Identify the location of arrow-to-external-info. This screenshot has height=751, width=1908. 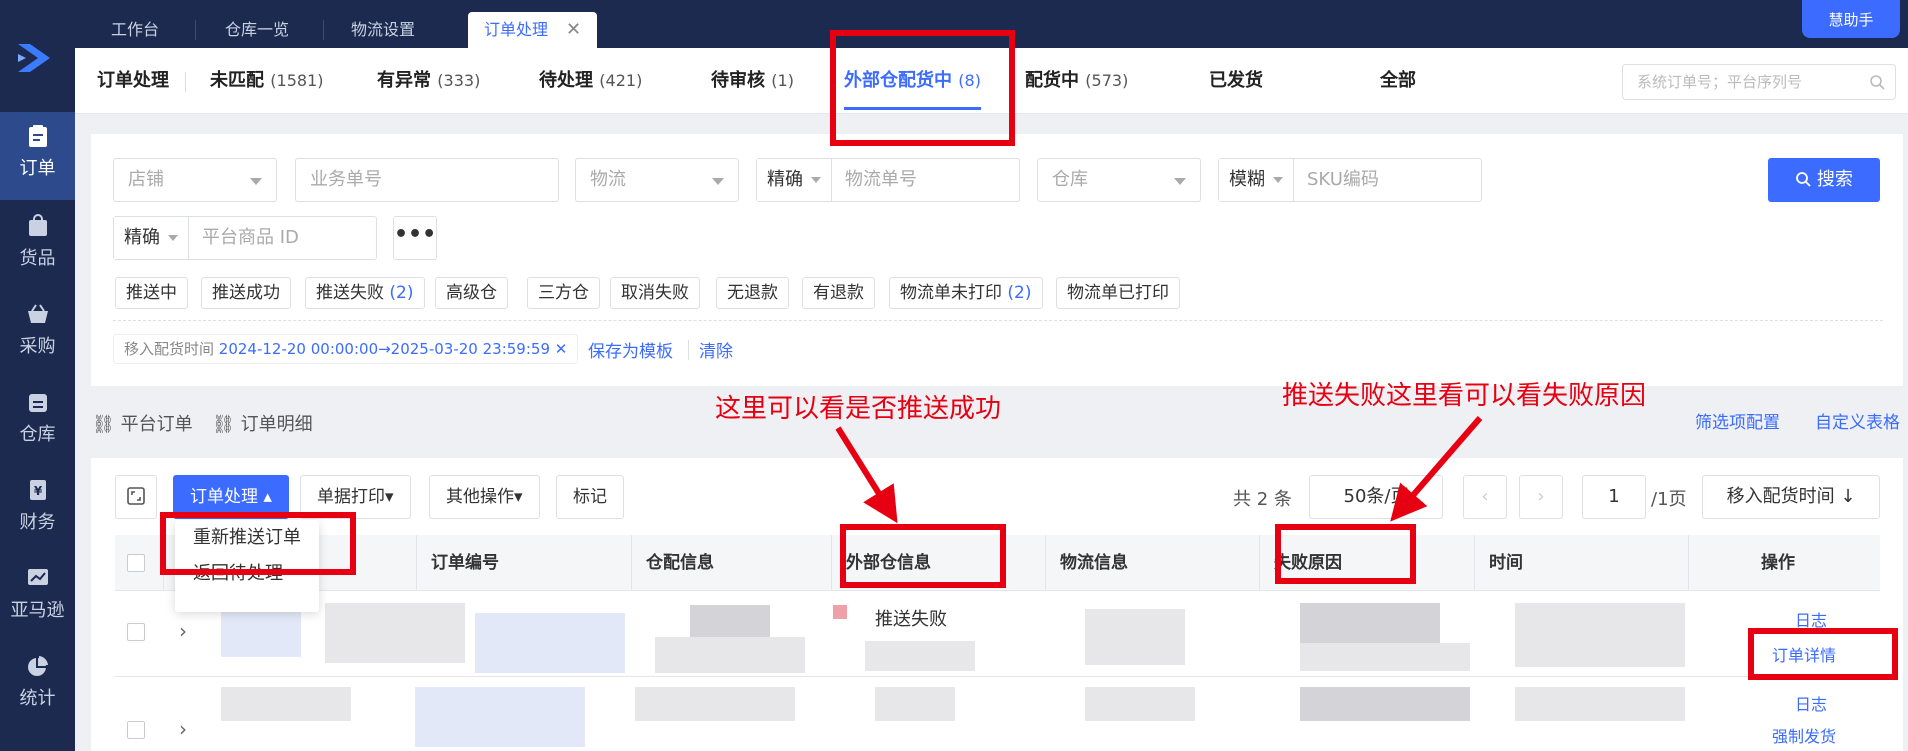
(866, 475).